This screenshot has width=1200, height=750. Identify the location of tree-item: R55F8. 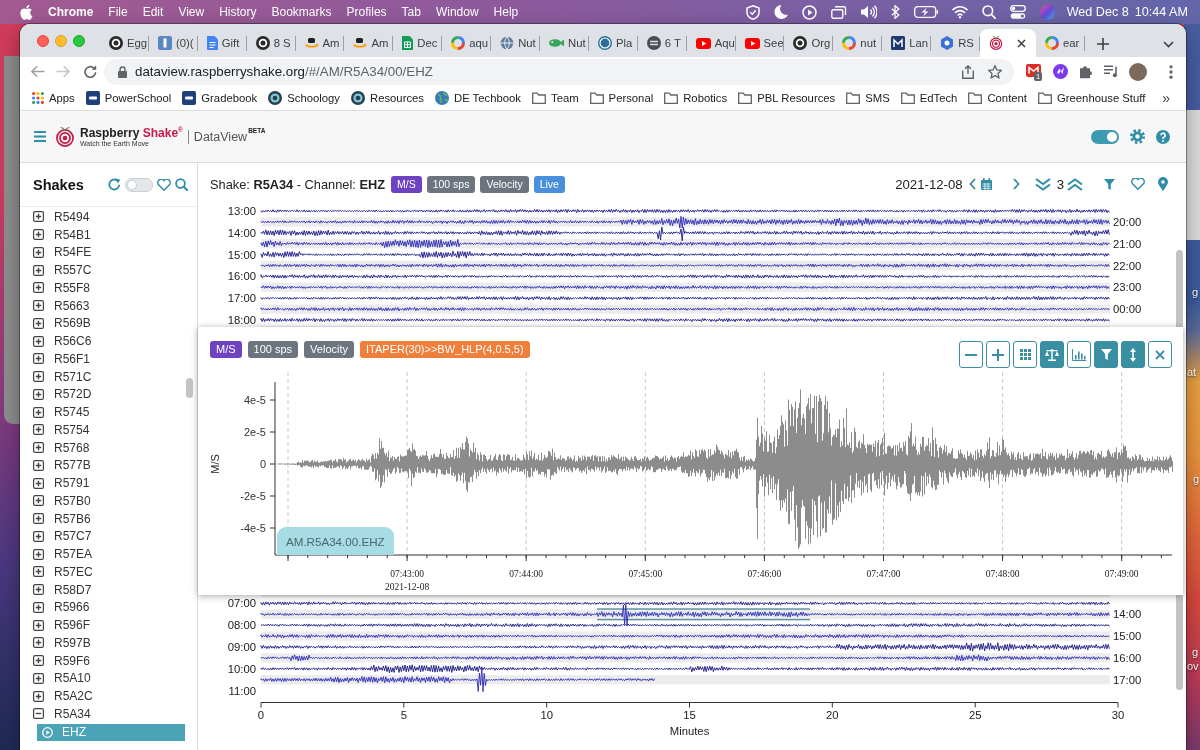
(103, 288).